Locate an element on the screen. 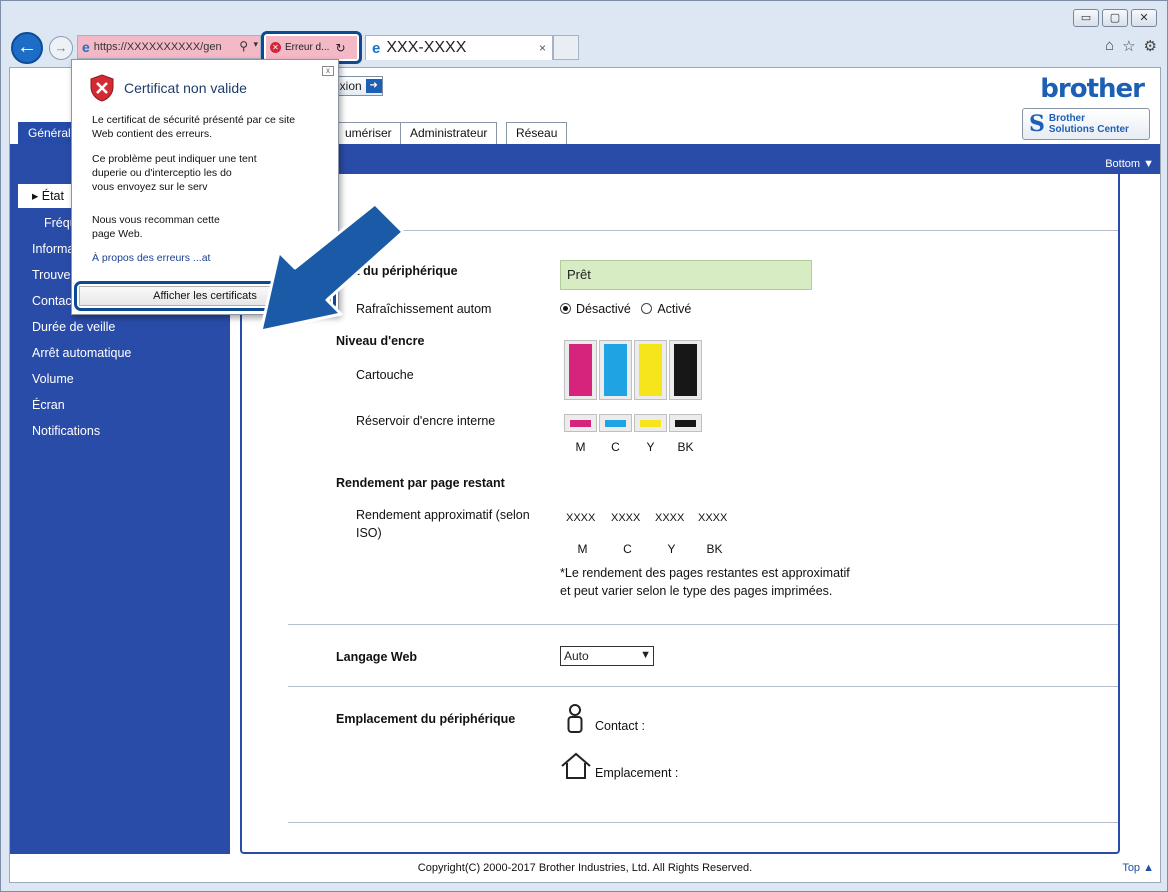 This screenshot has width=1168, height=892. browser-tools: ⌂ ☆ ⚙ is located at coordinates (1131, 46).